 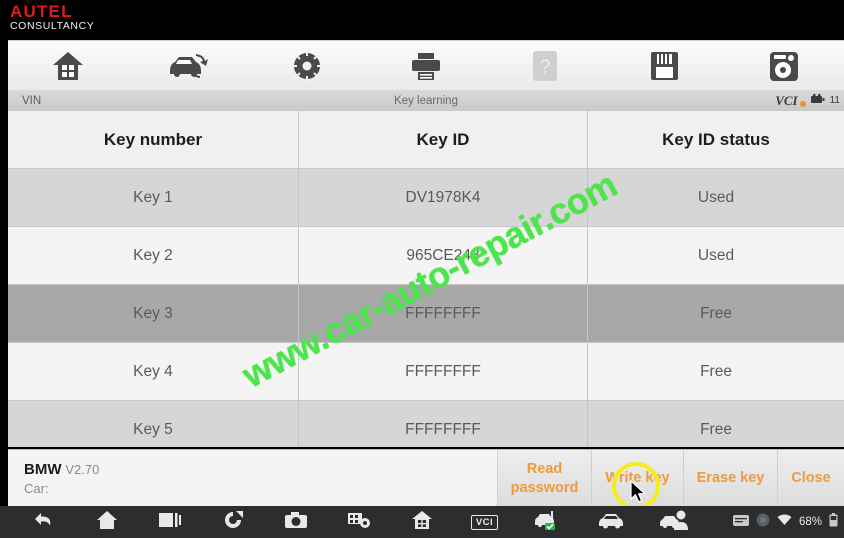 I want to click on save-floppy-icon, so click(x=664, y=66).